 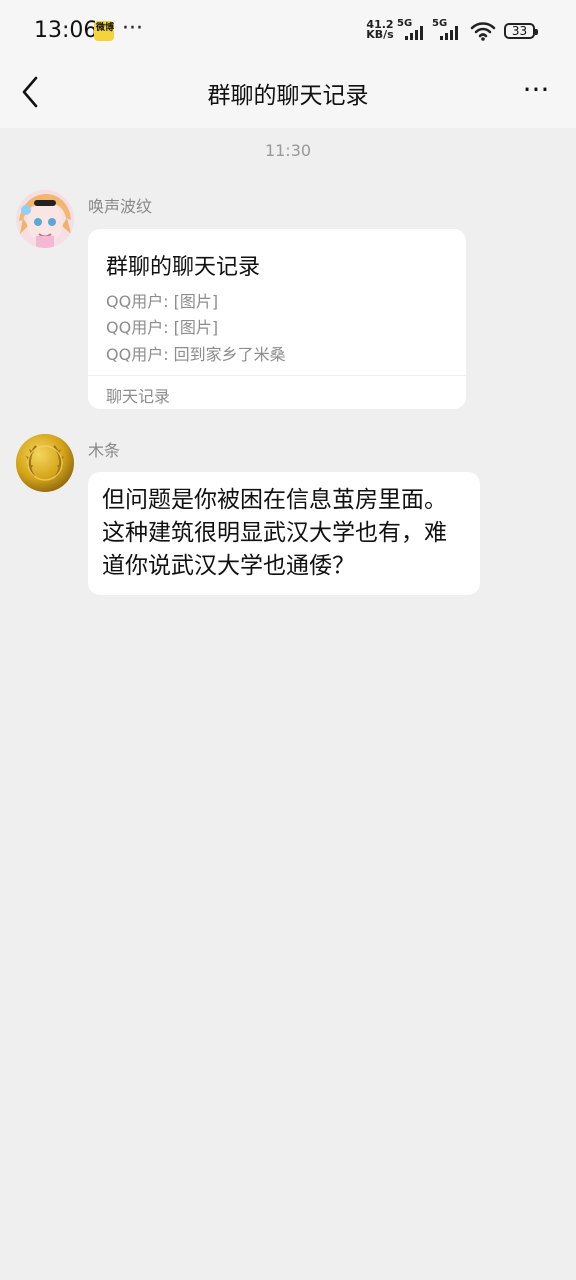 I want to click on page-title: 群聊的聊天记录, so click(x=288, y=96).